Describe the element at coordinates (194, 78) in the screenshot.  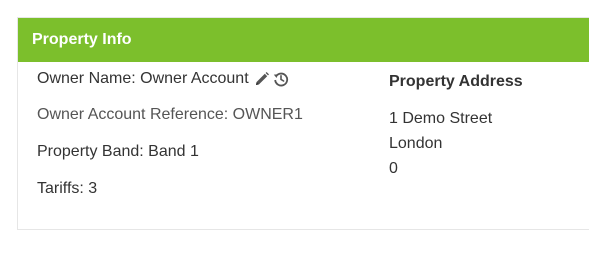
I see `owner-name-value: Owner Account` at that location.